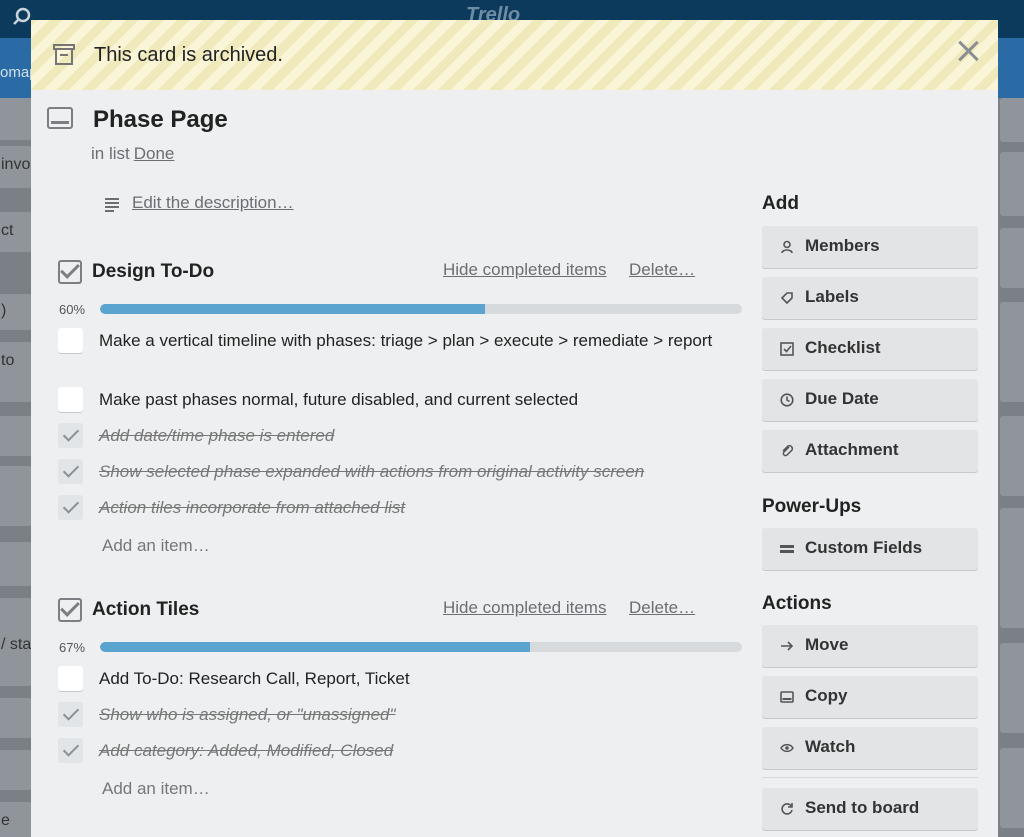  I want to click on archived-message: This card is archived., so click(188, 55).